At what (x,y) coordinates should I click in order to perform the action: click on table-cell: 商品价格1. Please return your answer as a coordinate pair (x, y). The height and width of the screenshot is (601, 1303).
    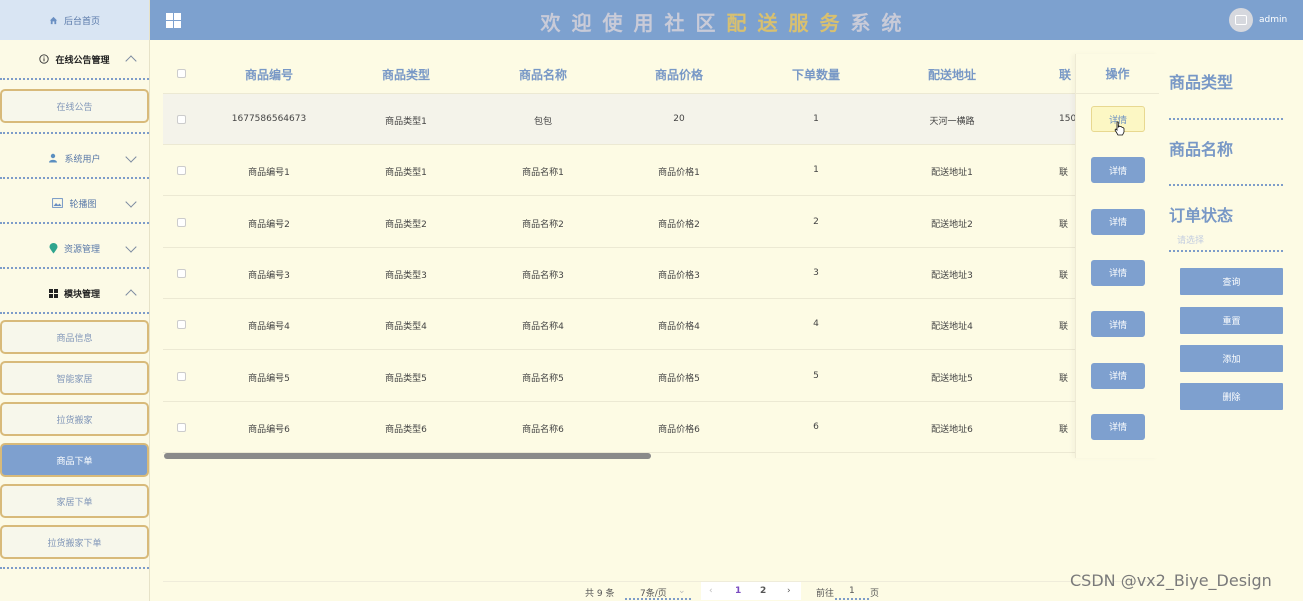
    Looking at the image, I should click on (679, 173).